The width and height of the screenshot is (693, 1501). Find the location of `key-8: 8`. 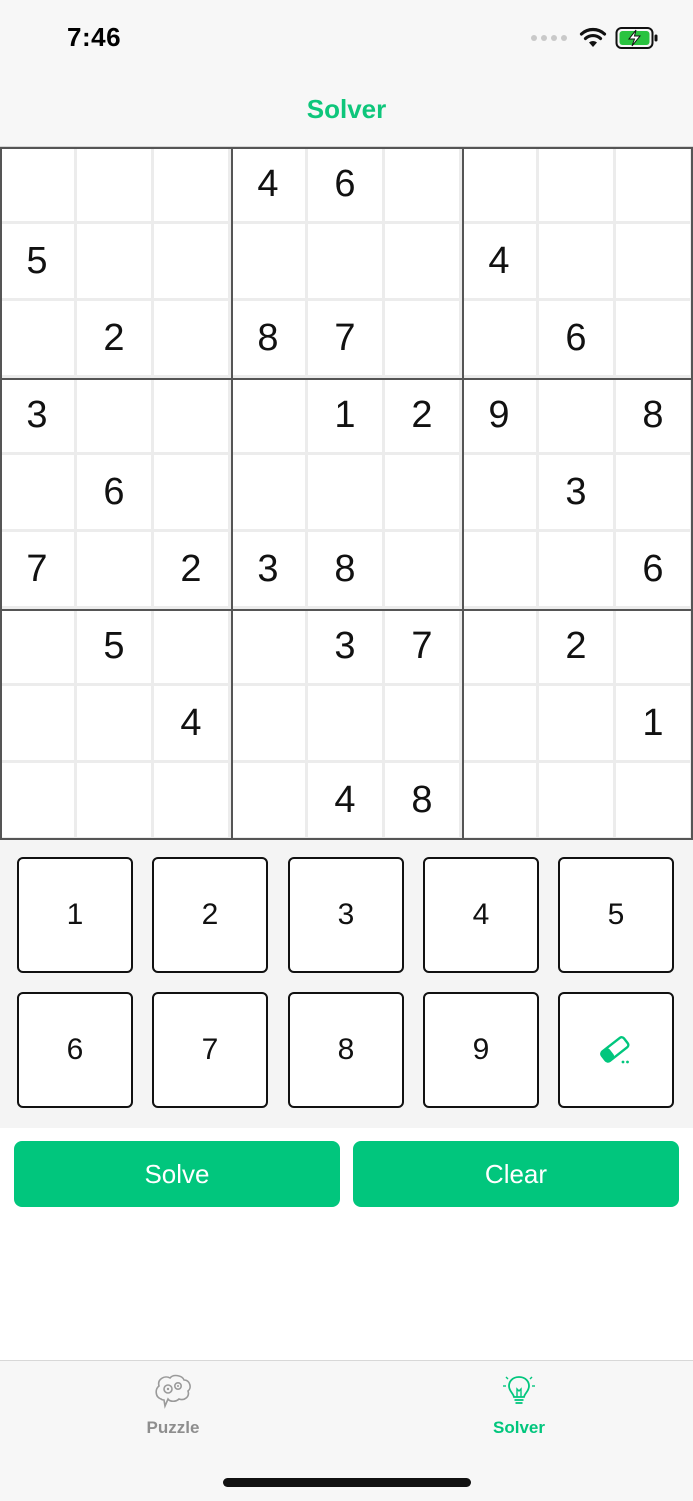

key-8: 8 is located at coordinates (346, 1050).